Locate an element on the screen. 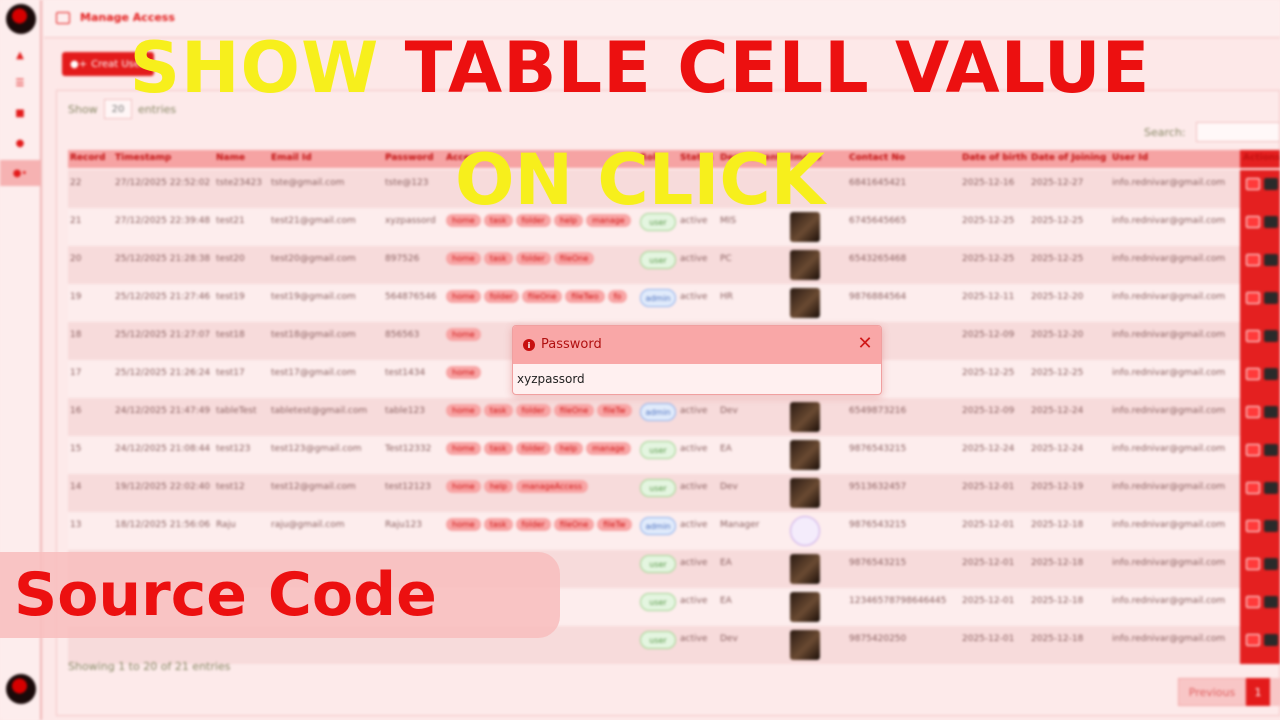 The width and height of the screenshot is (1280, 720). cell-dob: 2025-12-24 is located at coordinates (995, 449).